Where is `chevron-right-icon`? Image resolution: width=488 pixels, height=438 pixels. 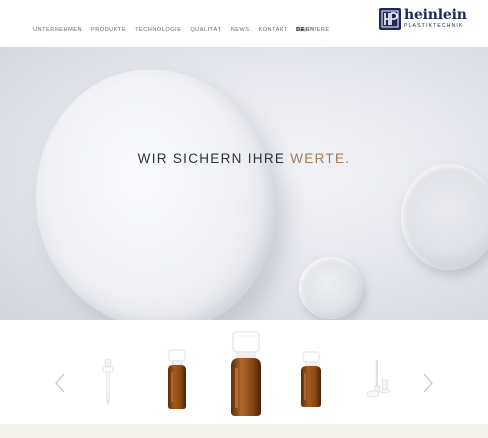 chevron-right-icon is located at coordinates (428, 383).